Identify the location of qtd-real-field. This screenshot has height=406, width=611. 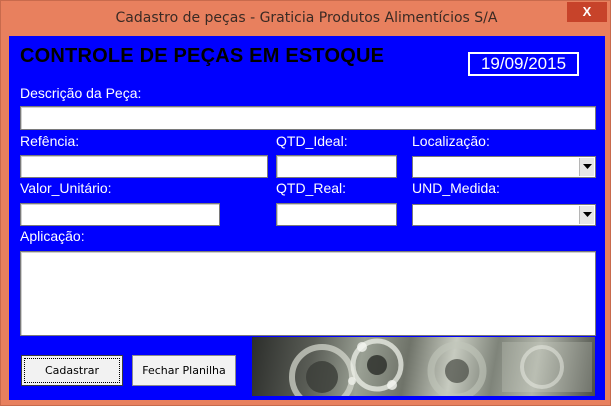
(336, 214).